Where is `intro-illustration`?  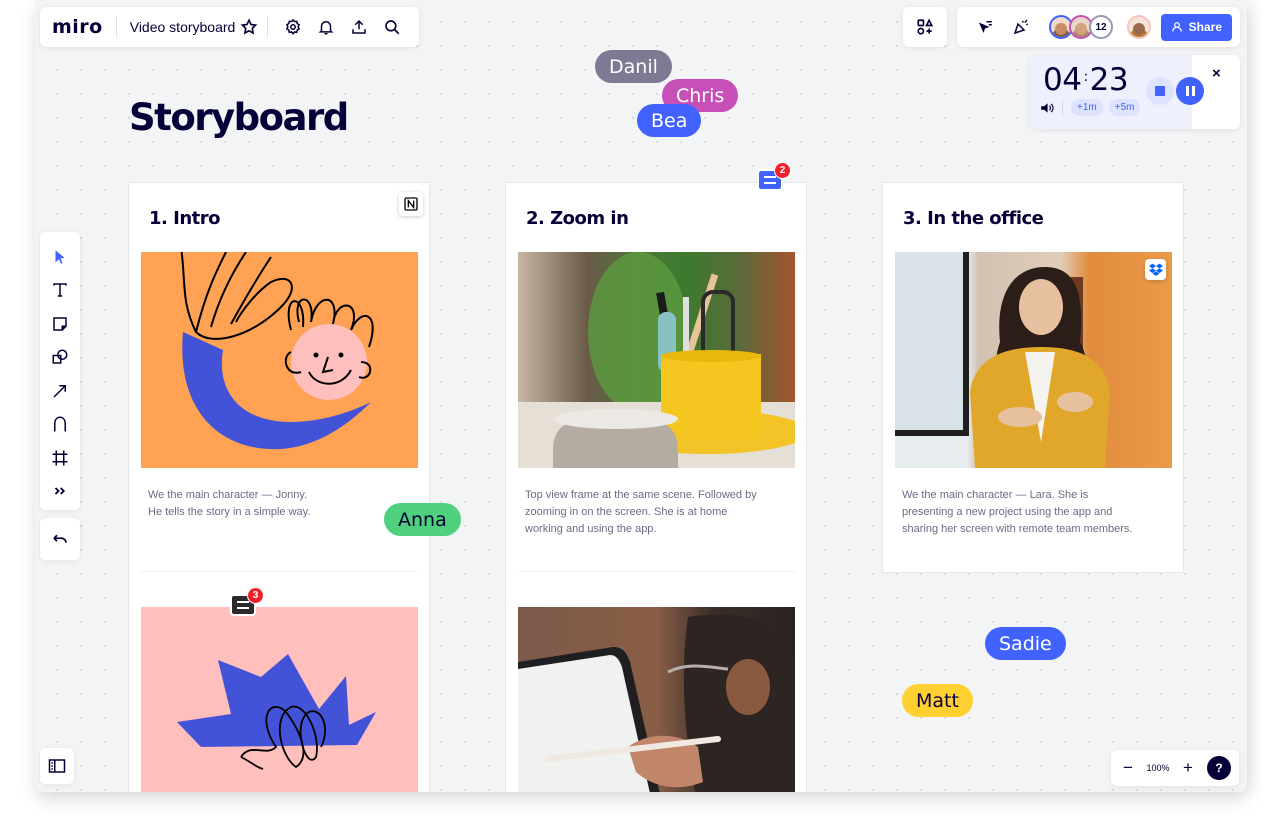
intro-illustration is located at coordinates (279, 360).